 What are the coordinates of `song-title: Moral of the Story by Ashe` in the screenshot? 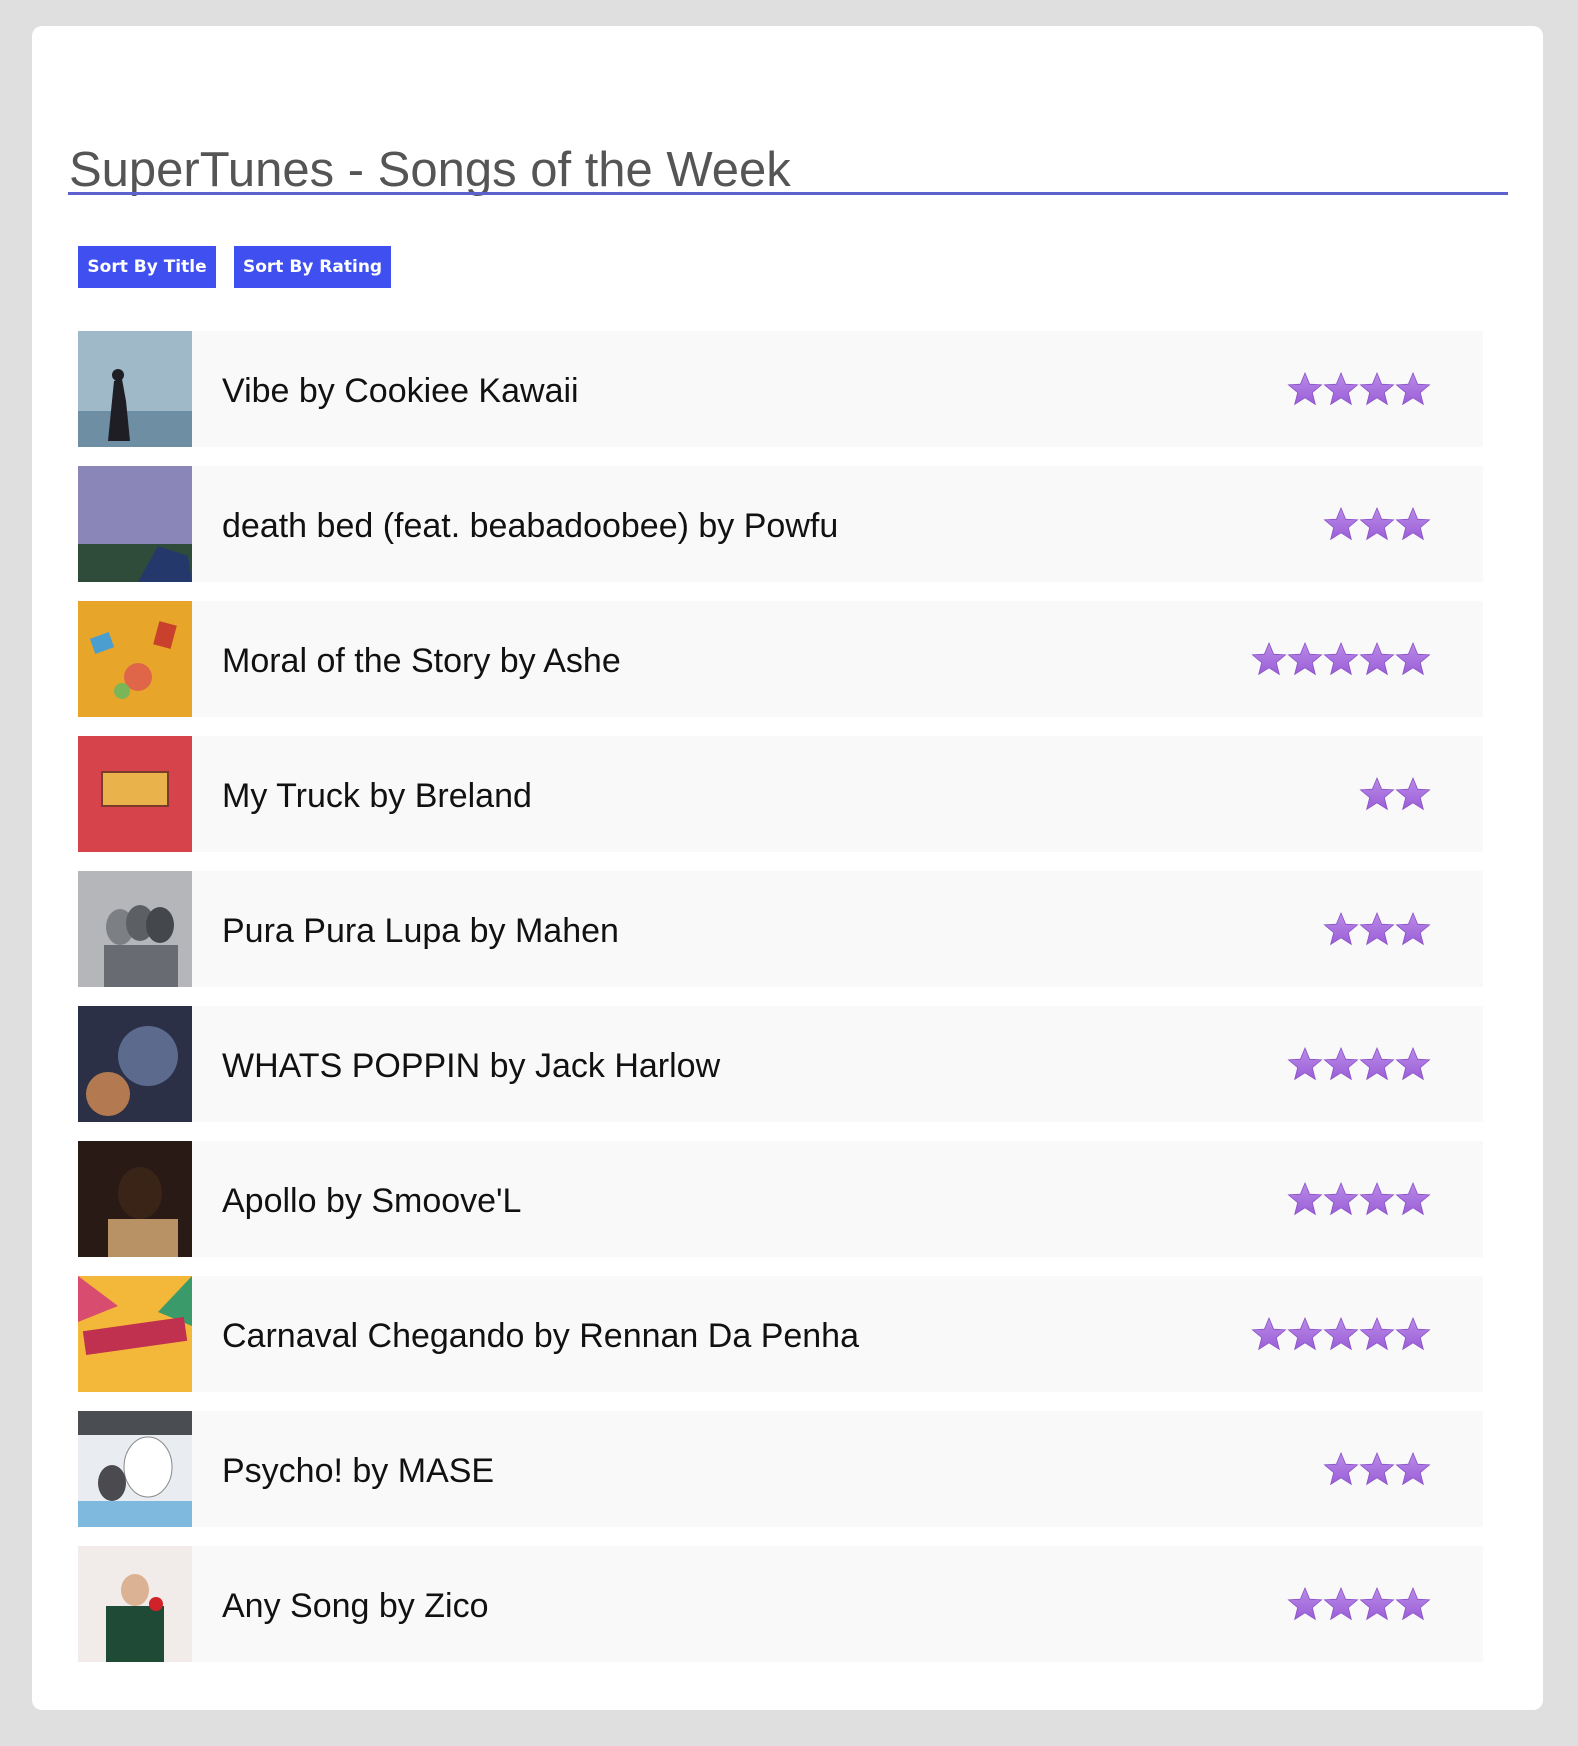 It's located at (421, 661).